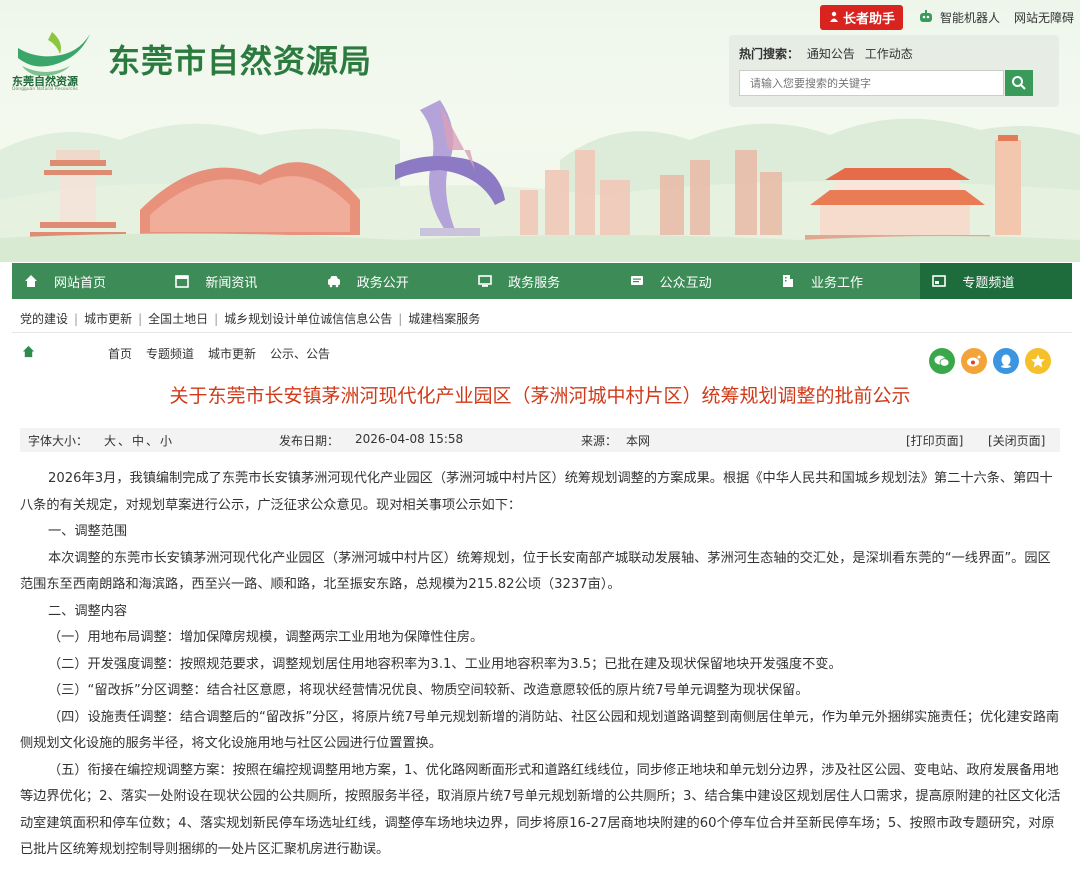  I want to click on nav-item-business: 业务工作, so click(844, 281).